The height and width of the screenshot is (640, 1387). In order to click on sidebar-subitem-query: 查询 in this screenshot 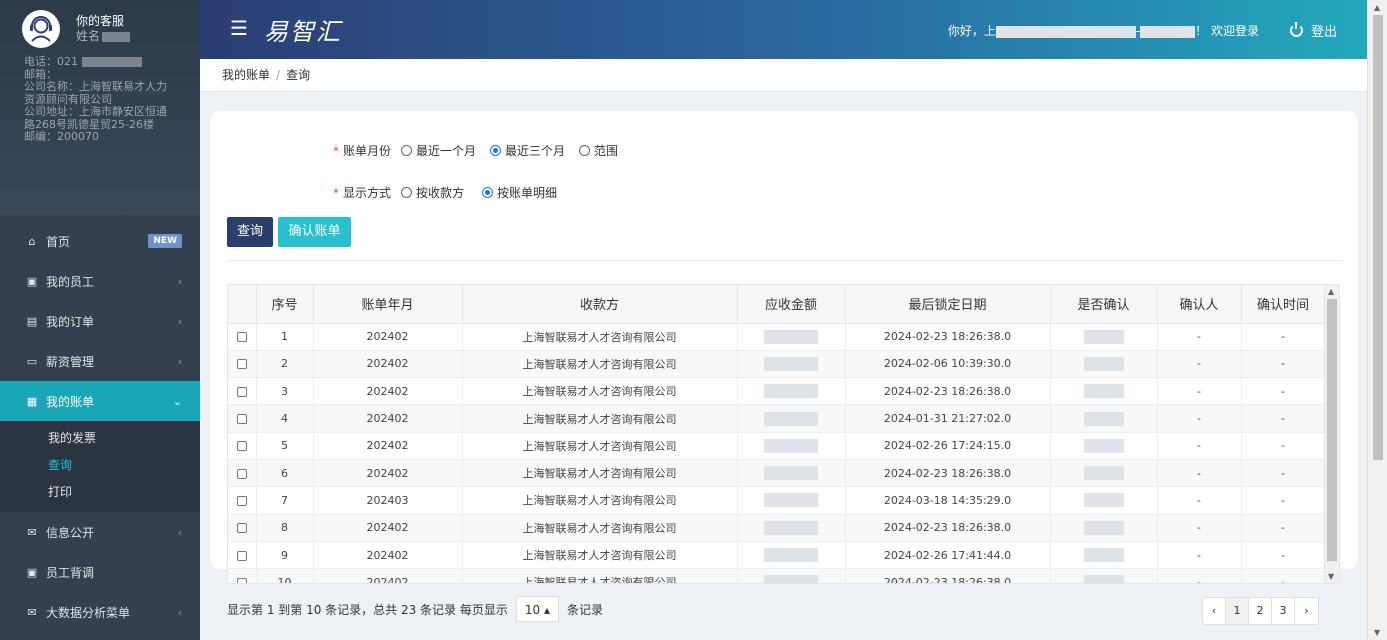, I will do `click(100, 465)`.